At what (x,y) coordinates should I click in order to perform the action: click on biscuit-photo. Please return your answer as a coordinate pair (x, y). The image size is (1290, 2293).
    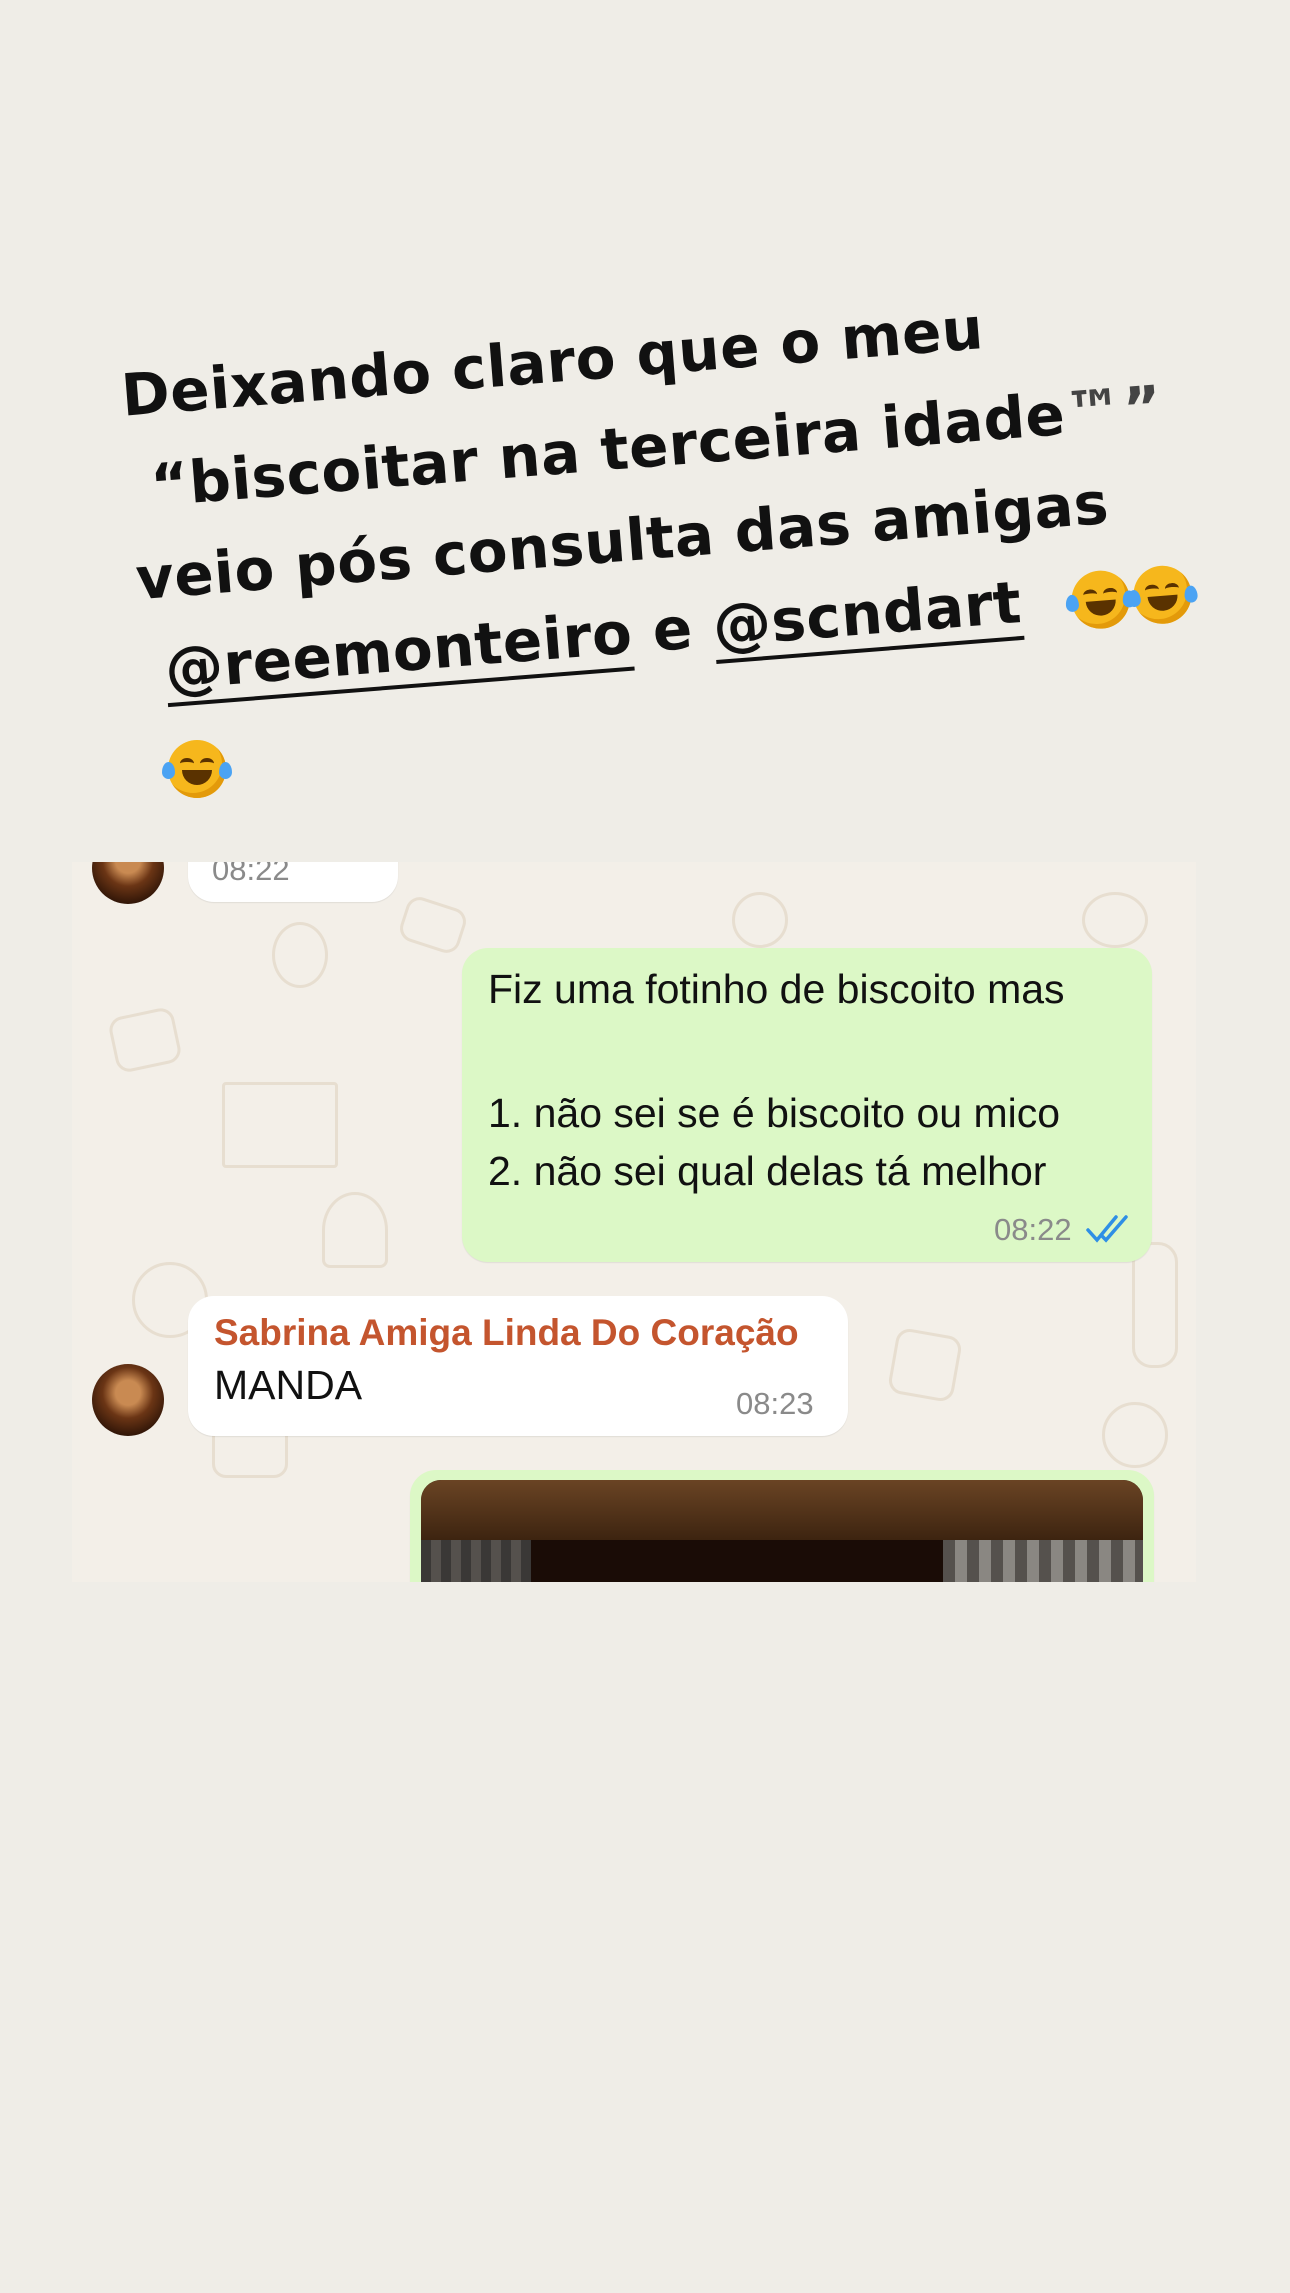
    Looking at the image, I should click on (782, 1531).